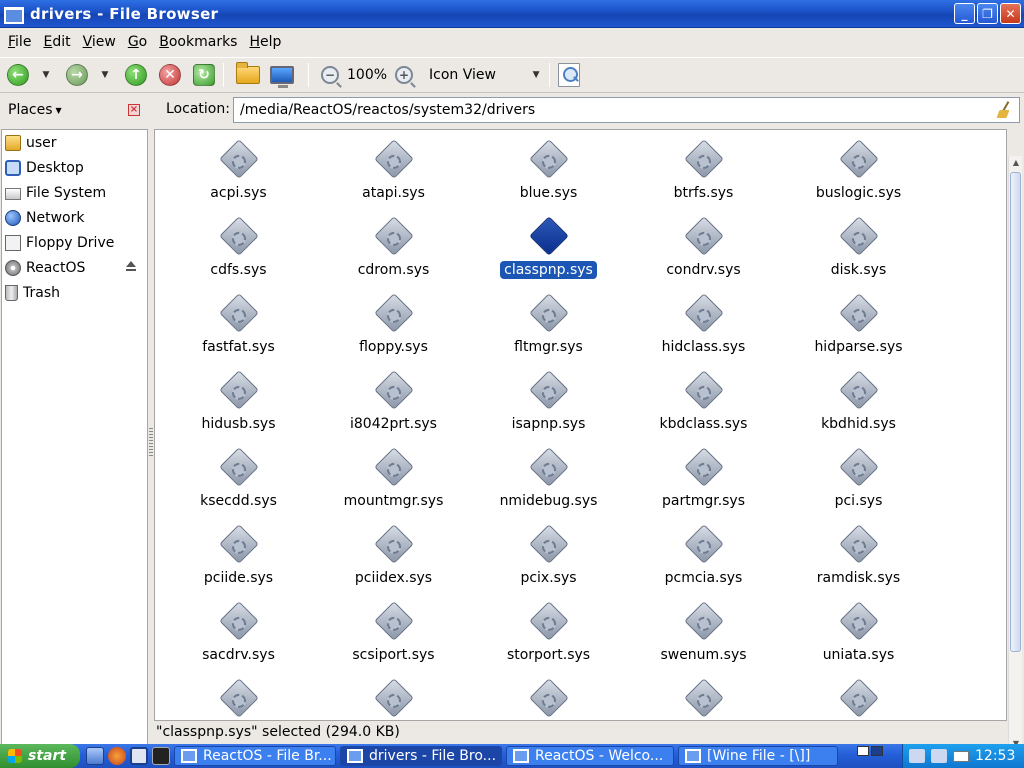 The width and height of the screenshot is (1024, 768). What do you see at coordinates (859, 236) in the screenshot?
I see `system-file-icon` at bounding box center [859, 236].